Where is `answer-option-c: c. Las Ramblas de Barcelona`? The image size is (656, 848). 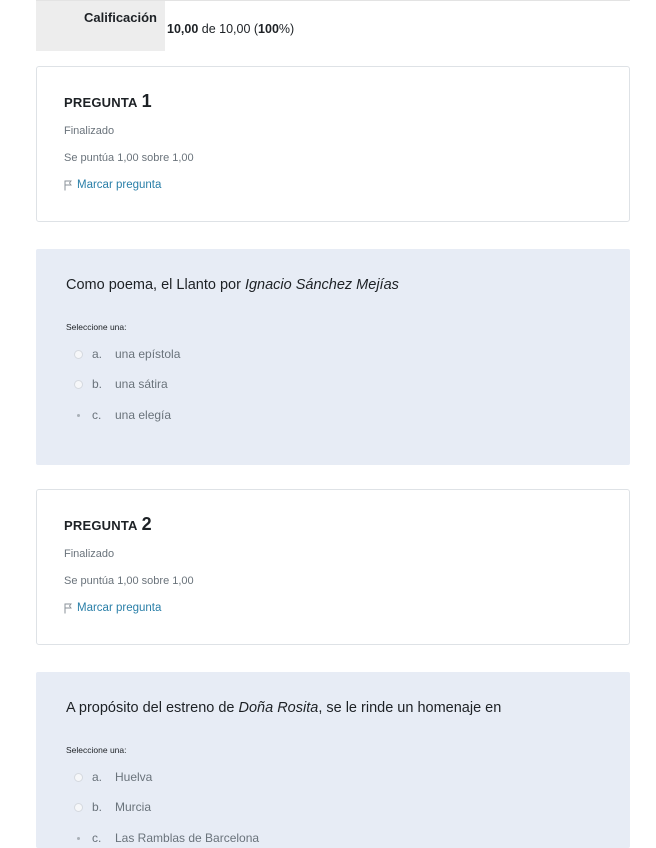
answer-option-c: c. Las Ramblas de Barcelona is located at coordinates (166, 838).